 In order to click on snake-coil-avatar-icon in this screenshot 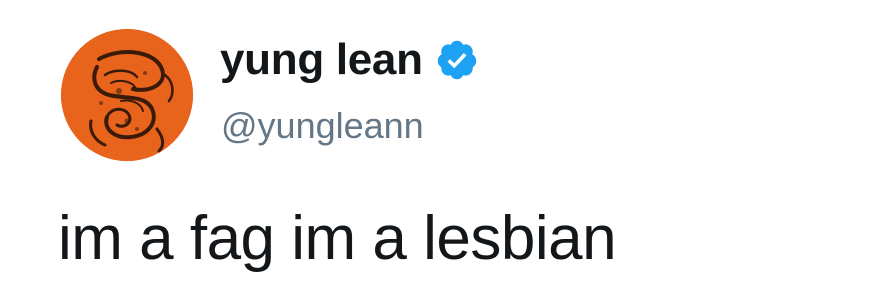, I will do `click(127, 95)`.